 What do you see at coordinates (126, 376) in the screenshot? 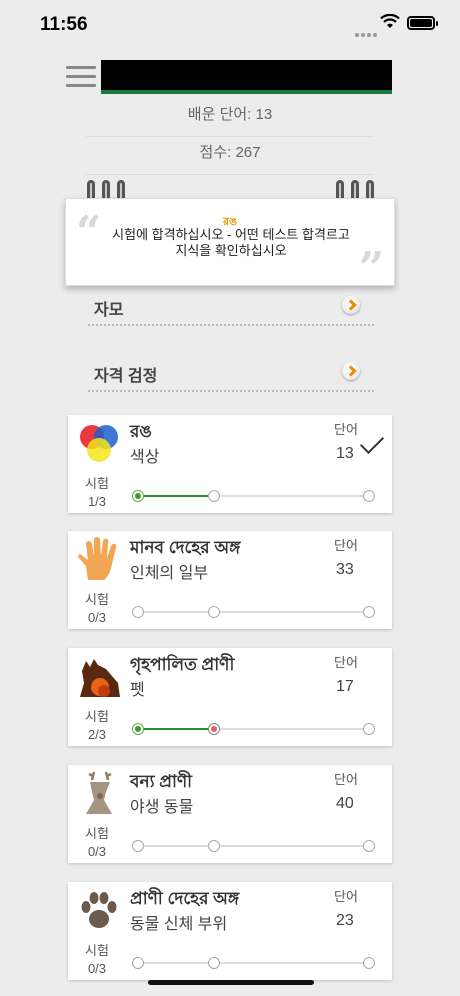
I see `nav-qualification-test-label: 자격 검정` at bounding box center [126, 376].